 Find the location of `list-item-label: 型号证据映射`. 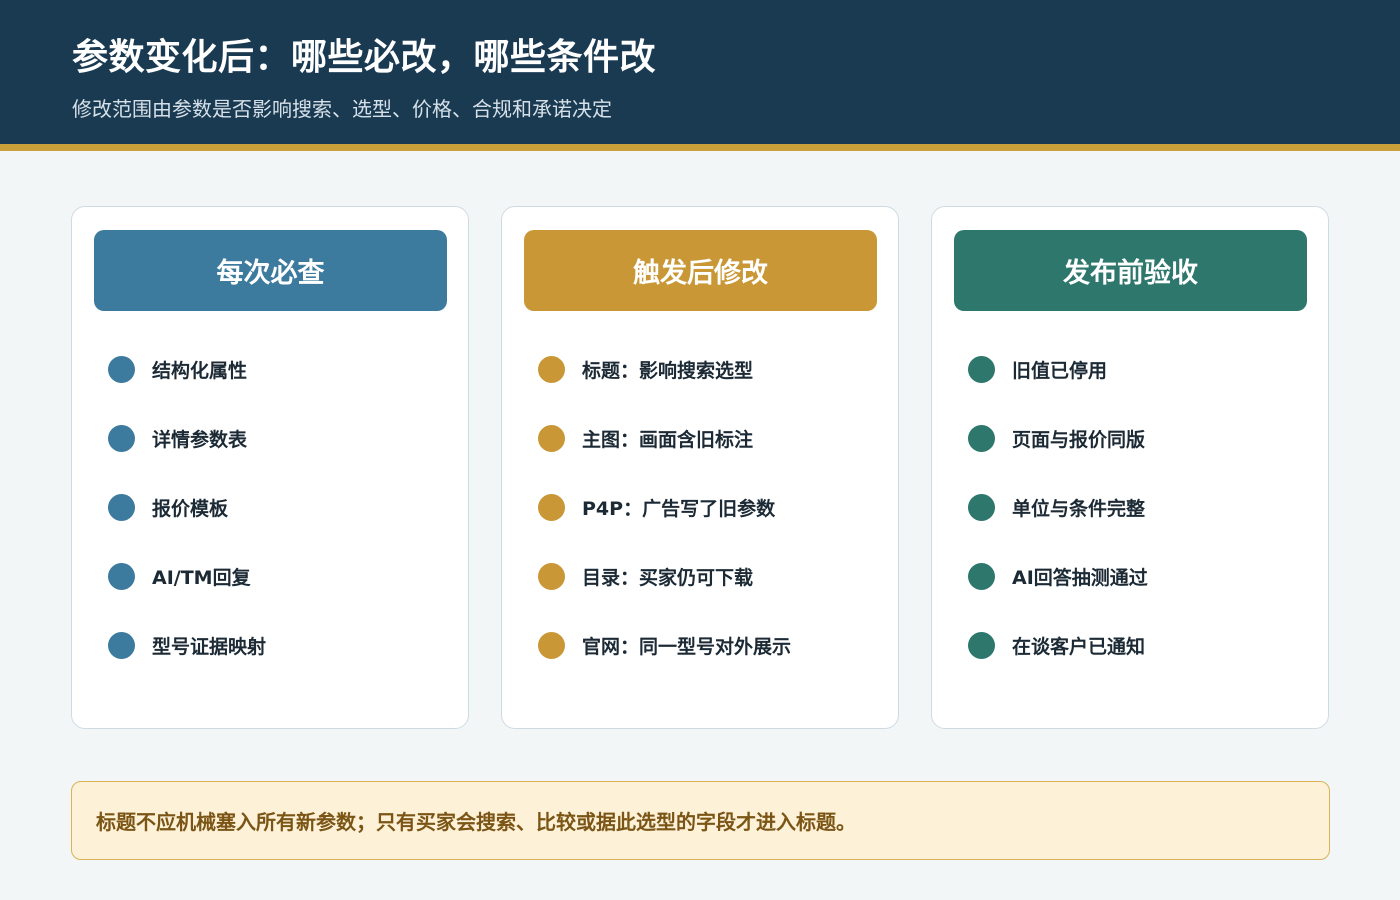

list-item-label: 型号证据映射 is located at coordinates (209, 646).